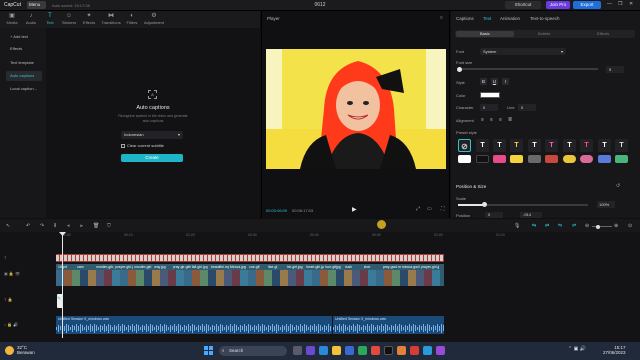 Image resolution: width=640 pixels, height=360 pixels. What do you see at coordinates (349, 350) in the screenshot?
I see `store-icon` at bounding box center [349, 350].